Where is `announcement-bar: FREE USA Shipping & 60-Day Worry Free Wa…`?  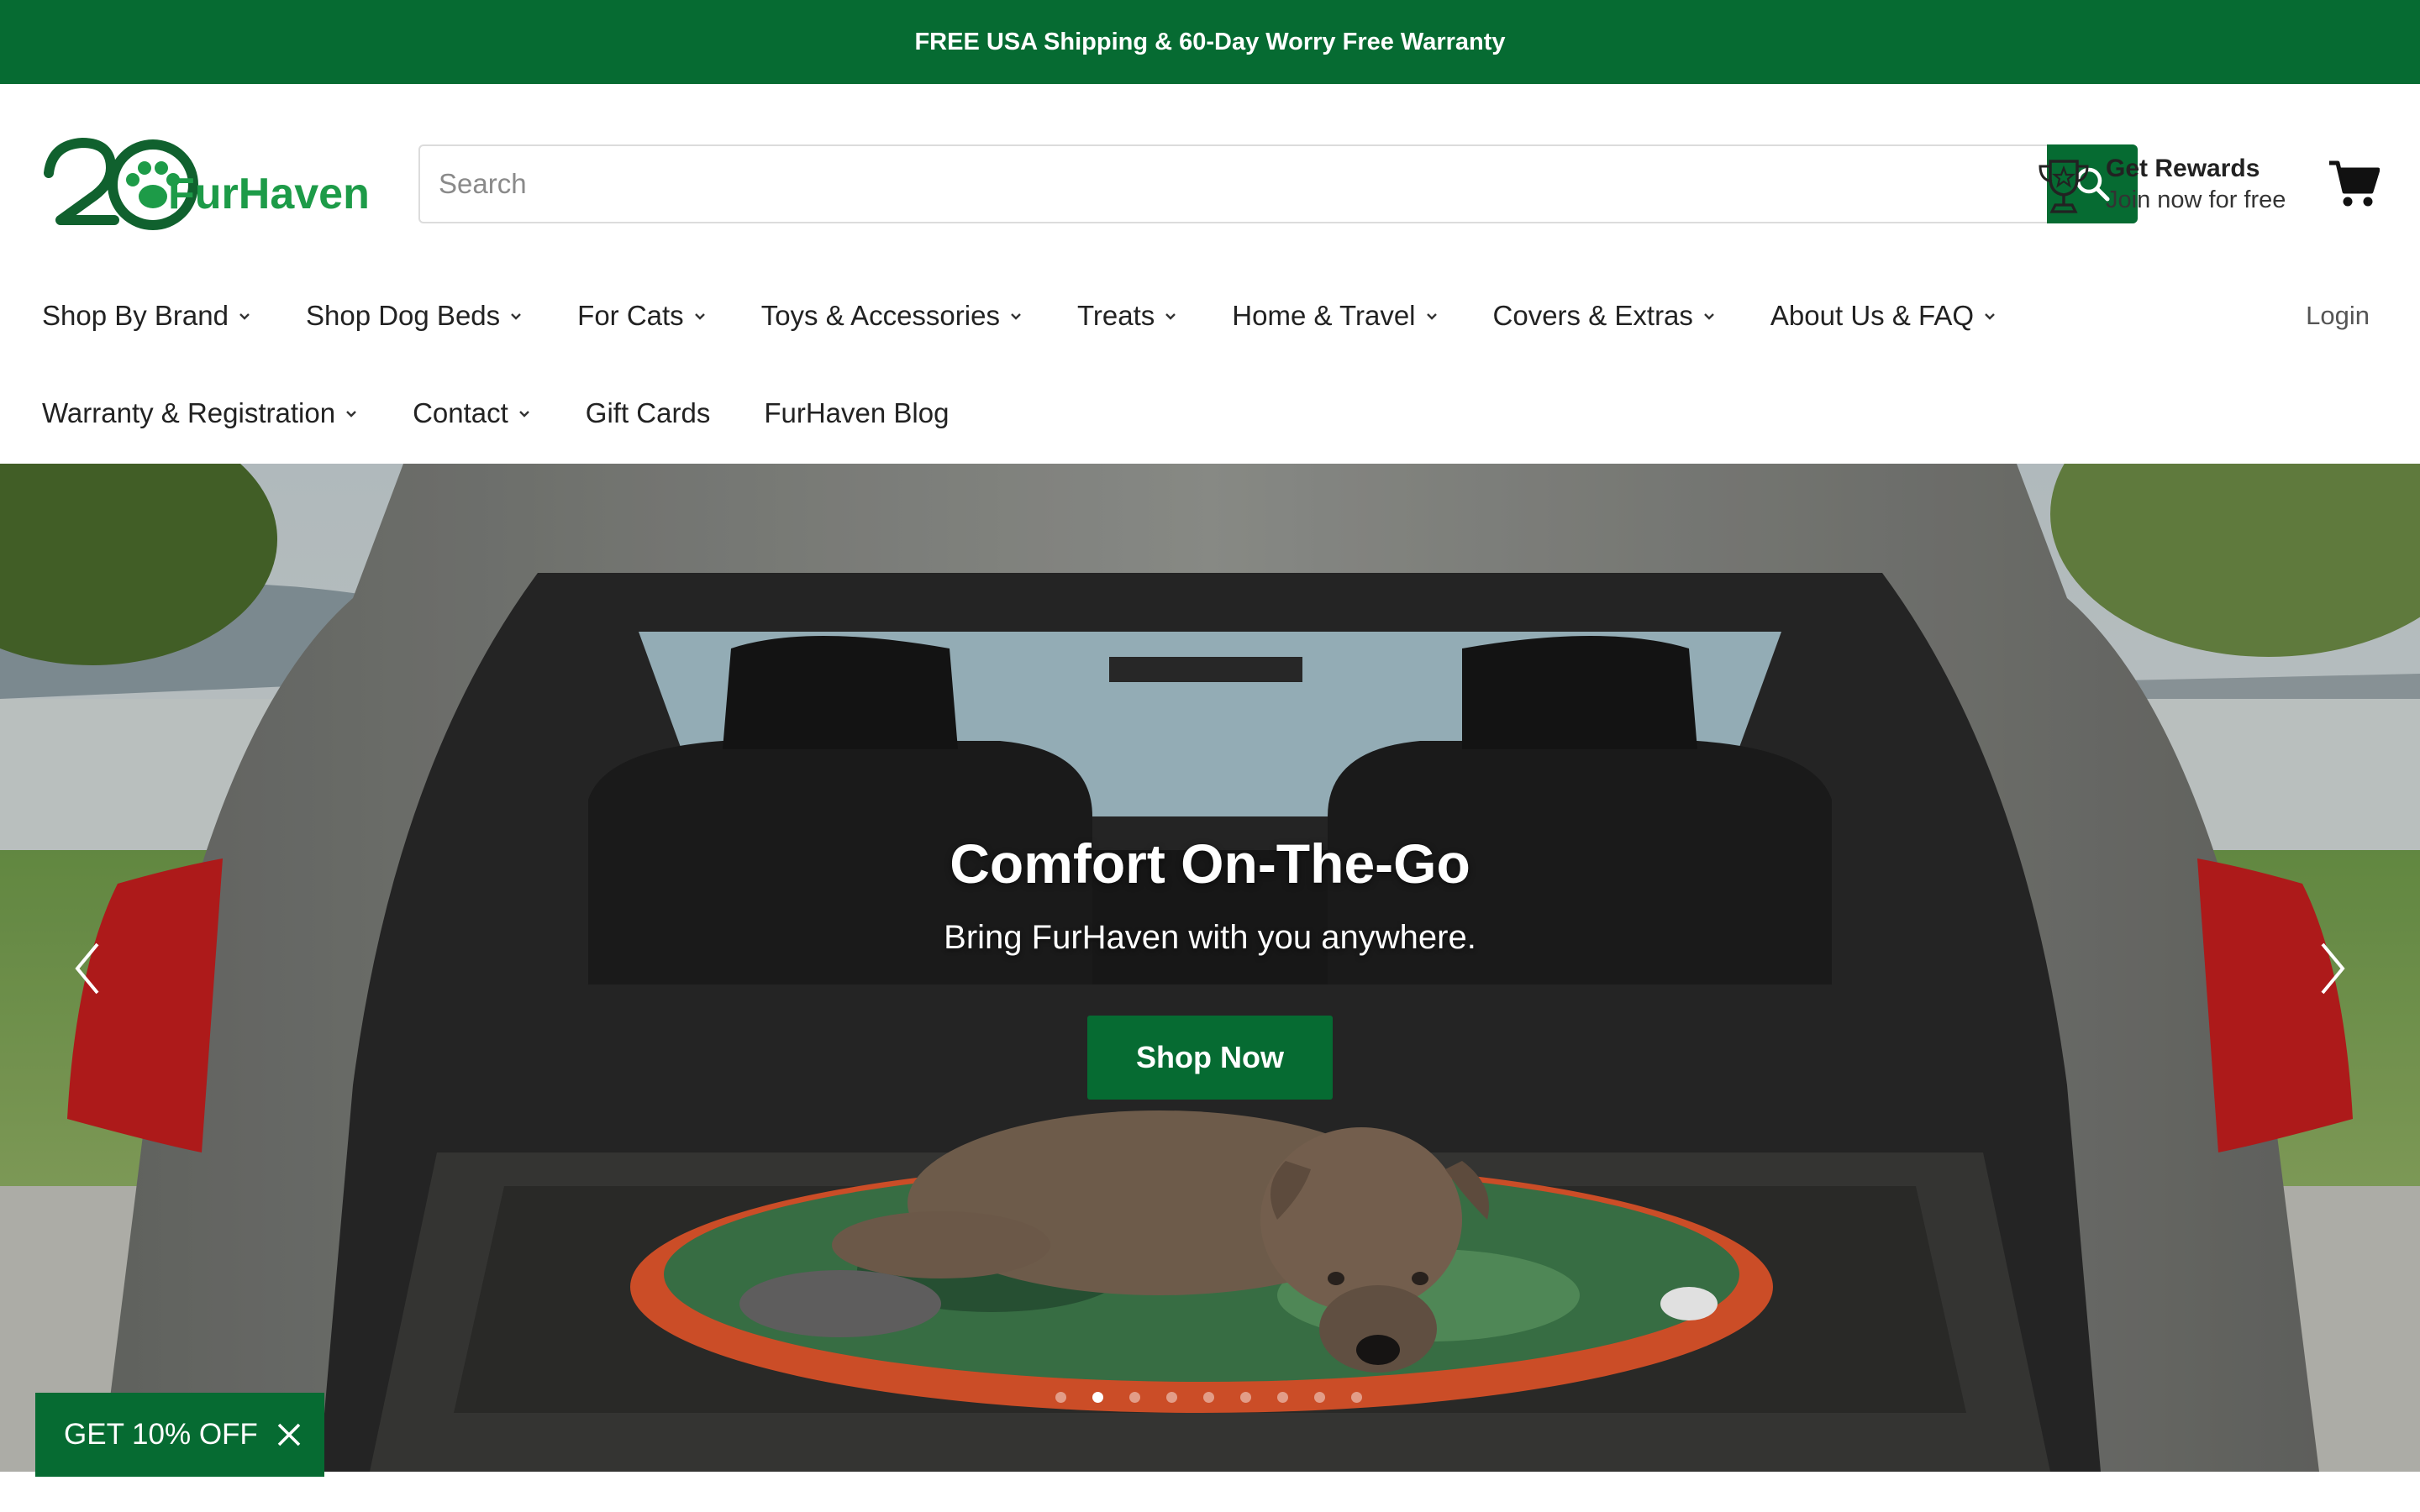
announcement-bar: FREE USA Shipping & 60-Day Worry Free Wa… is located at coordinates (1210, 42).